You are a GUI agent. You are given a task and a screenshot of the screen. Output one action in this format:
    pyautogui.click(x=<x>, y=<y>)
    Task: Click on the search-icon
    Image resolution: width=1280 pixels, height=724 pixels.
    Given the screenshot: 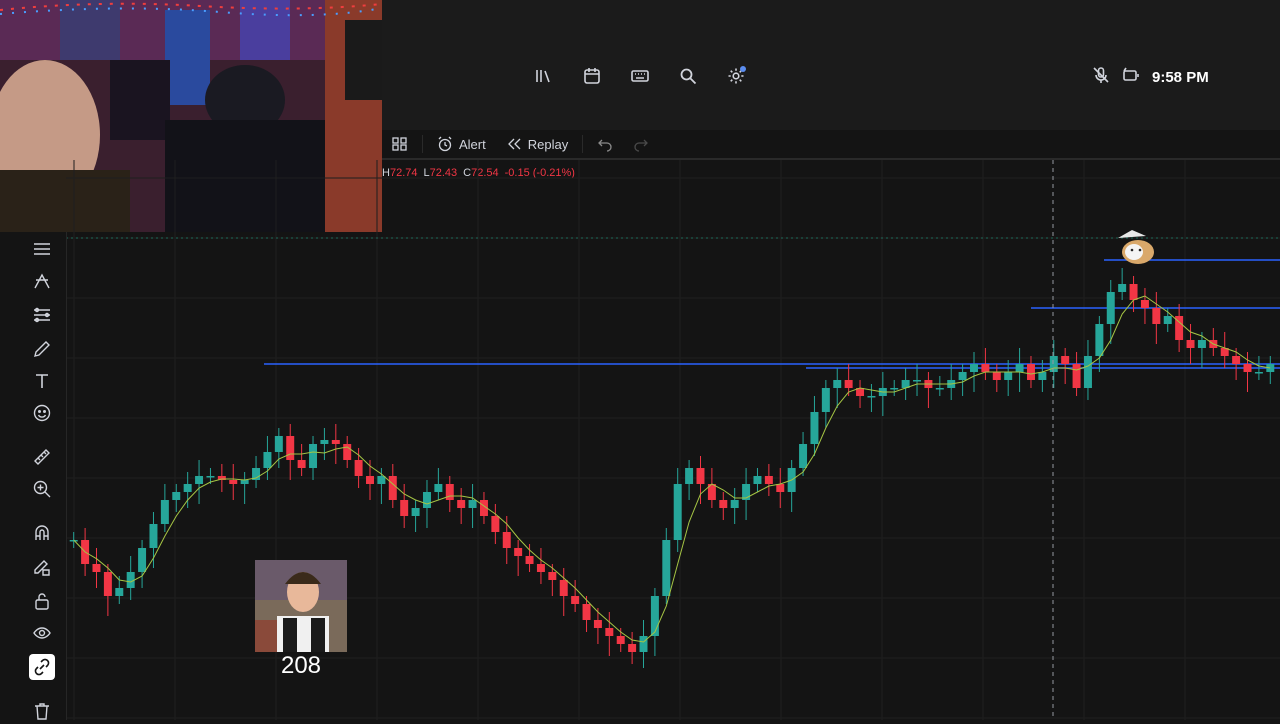 What is the action you would take?
    pyautogui.click(x=688, y=76)
    